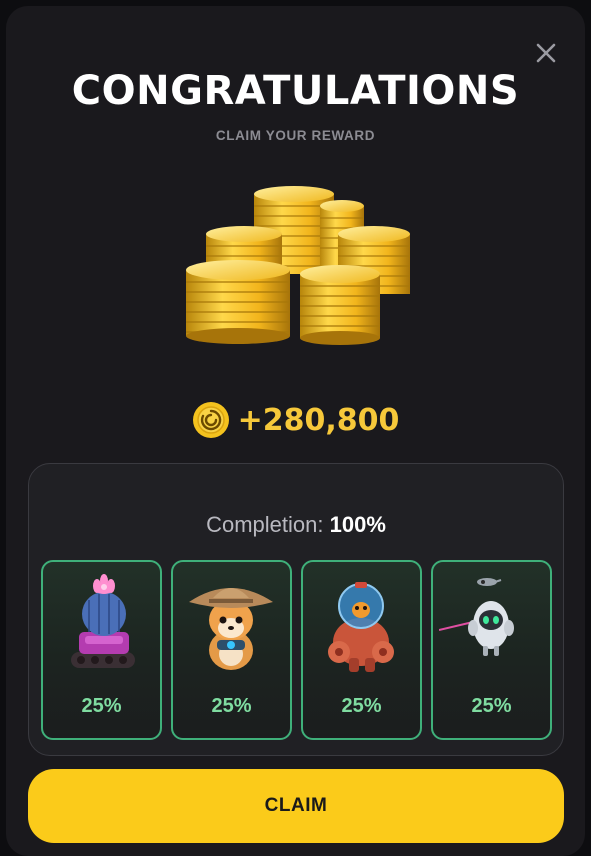  I want to click on close-icon, so click(546, 53).